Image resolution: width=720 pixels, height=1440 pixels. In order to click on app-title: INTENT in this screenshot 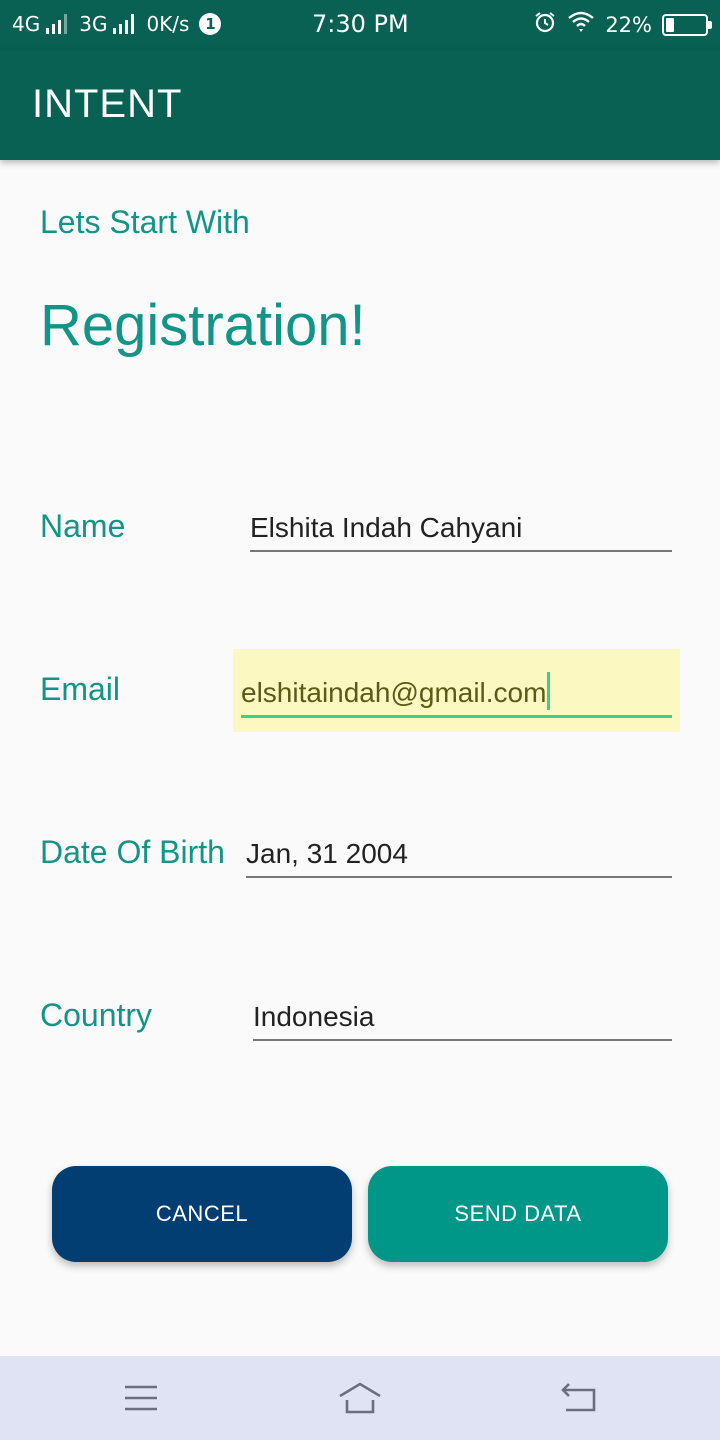, I will do `click(107, 104)`.